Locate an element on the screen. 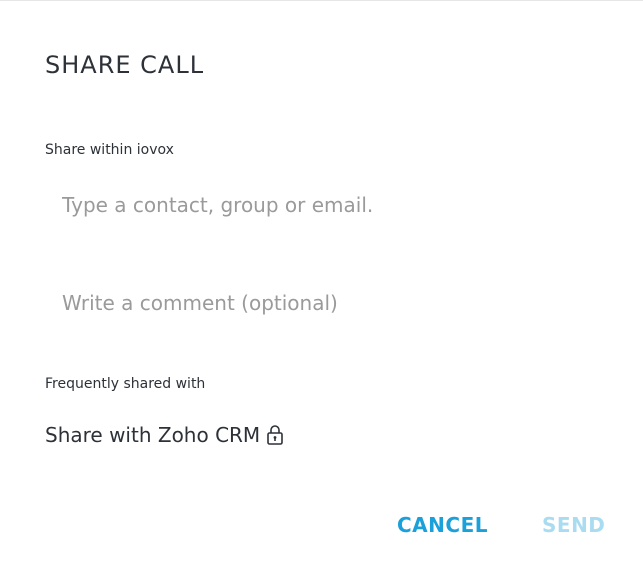 The height and width of the screenshot is (575, 643). cancel-button: CANCEL is located at coordinates (442, 525).